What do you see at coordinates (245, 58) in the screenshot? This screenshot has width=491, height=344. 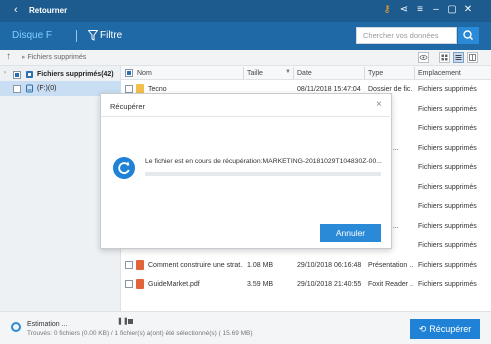 I see `path-toolbar: ↑ ▸ Fichiers supprimés` at bounding box center [245, 58].